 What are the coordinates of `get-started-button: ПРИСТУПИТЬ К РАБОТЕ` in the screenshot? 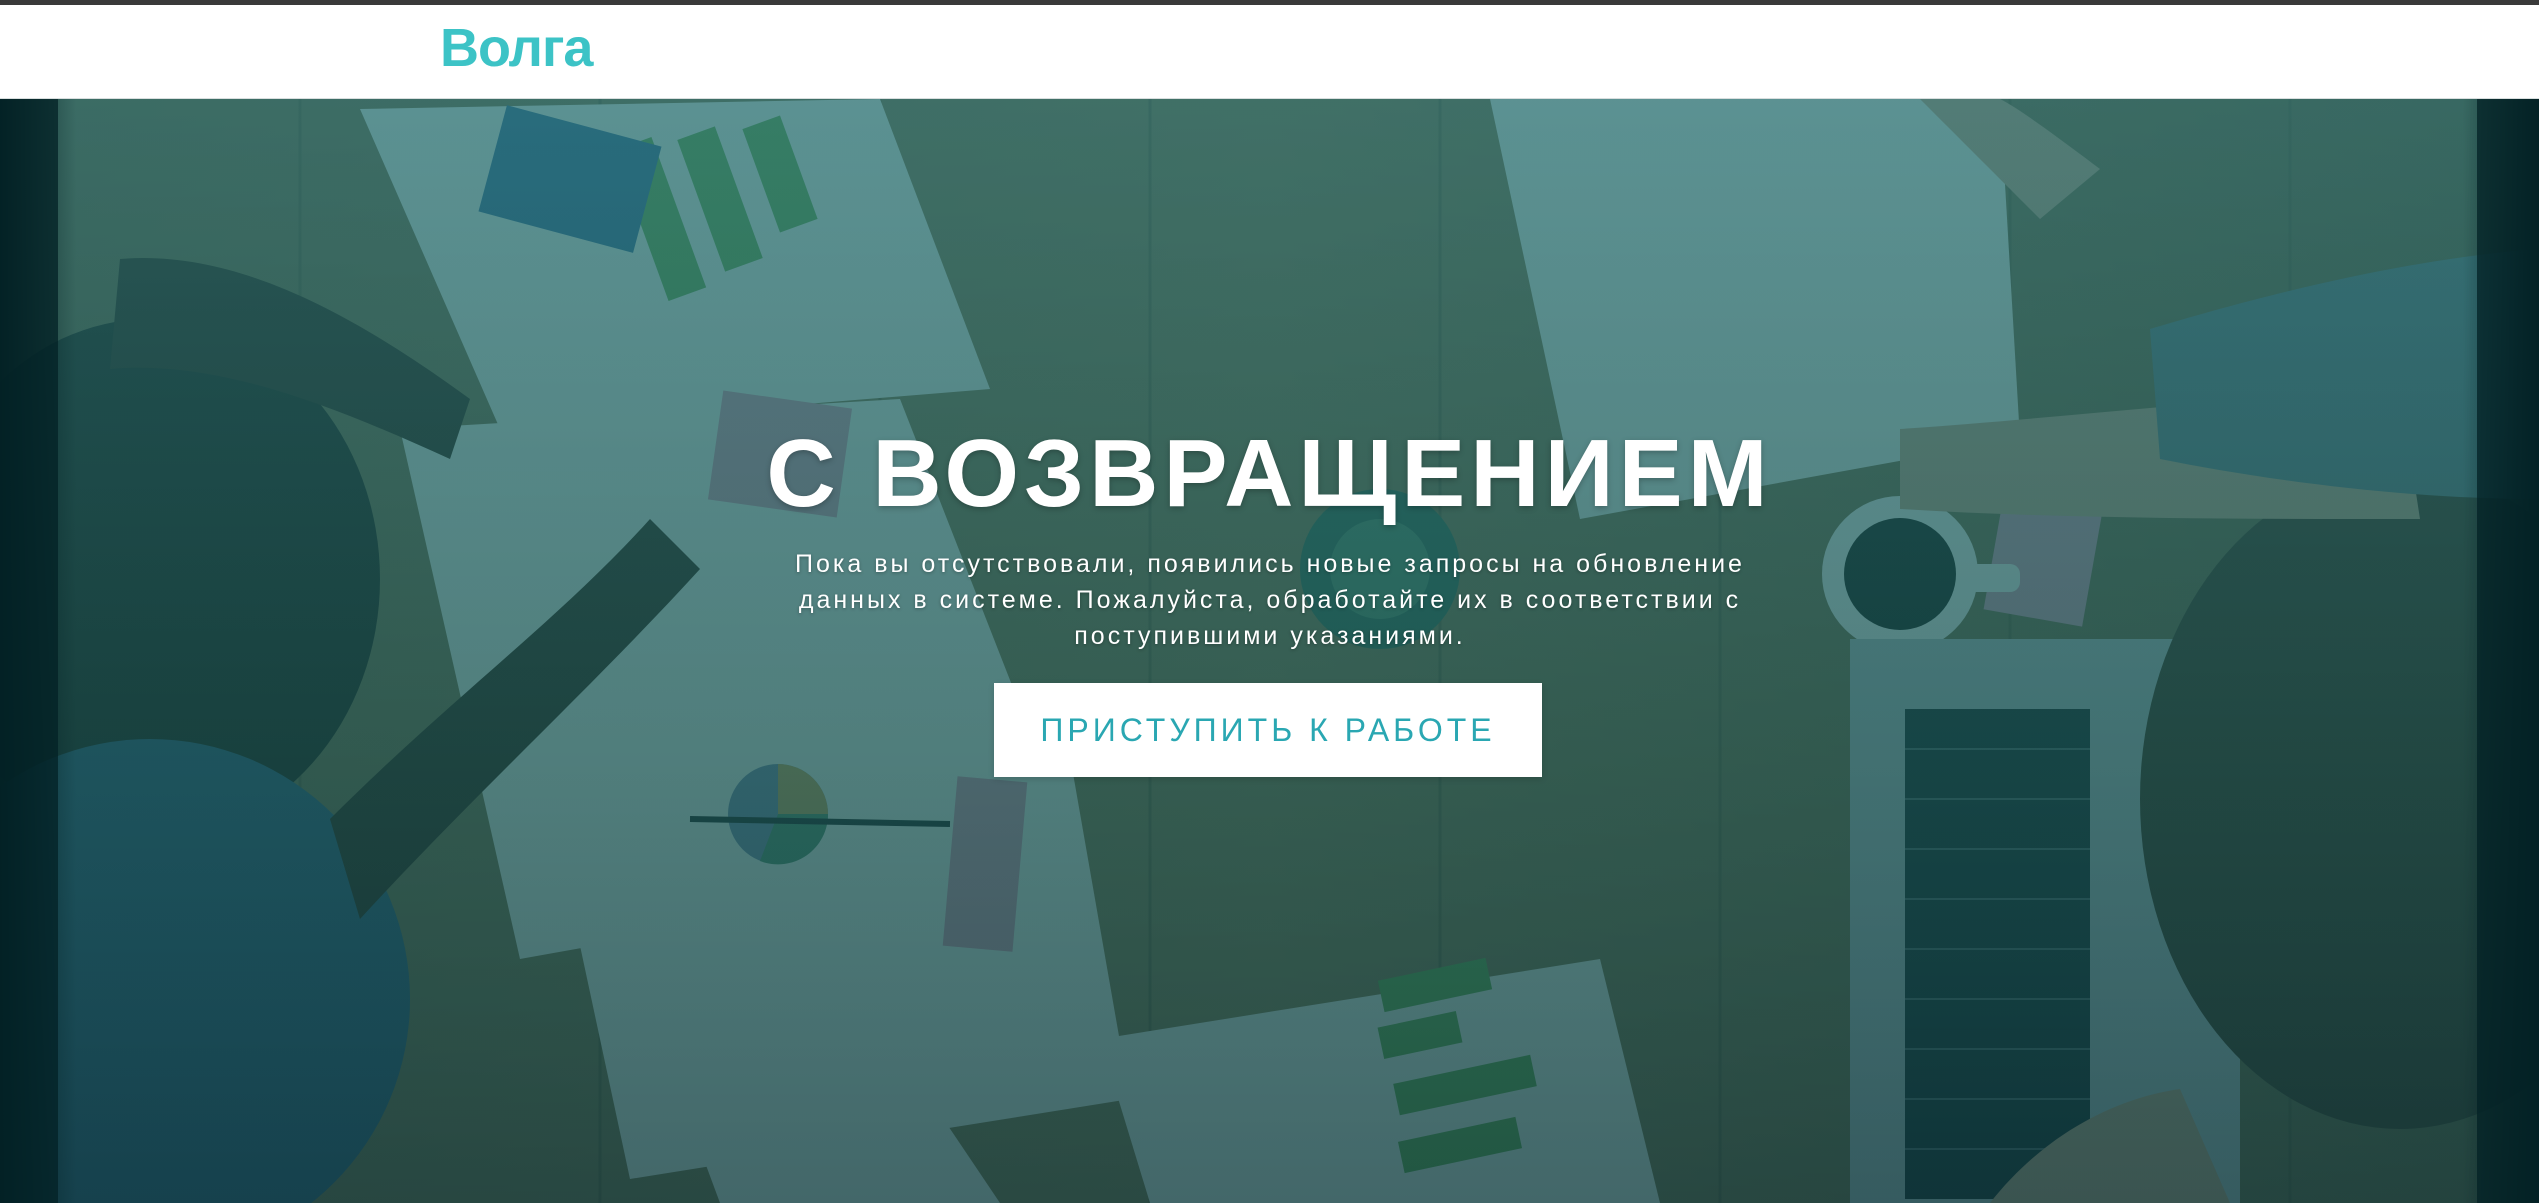 It's located at (1268, 730).